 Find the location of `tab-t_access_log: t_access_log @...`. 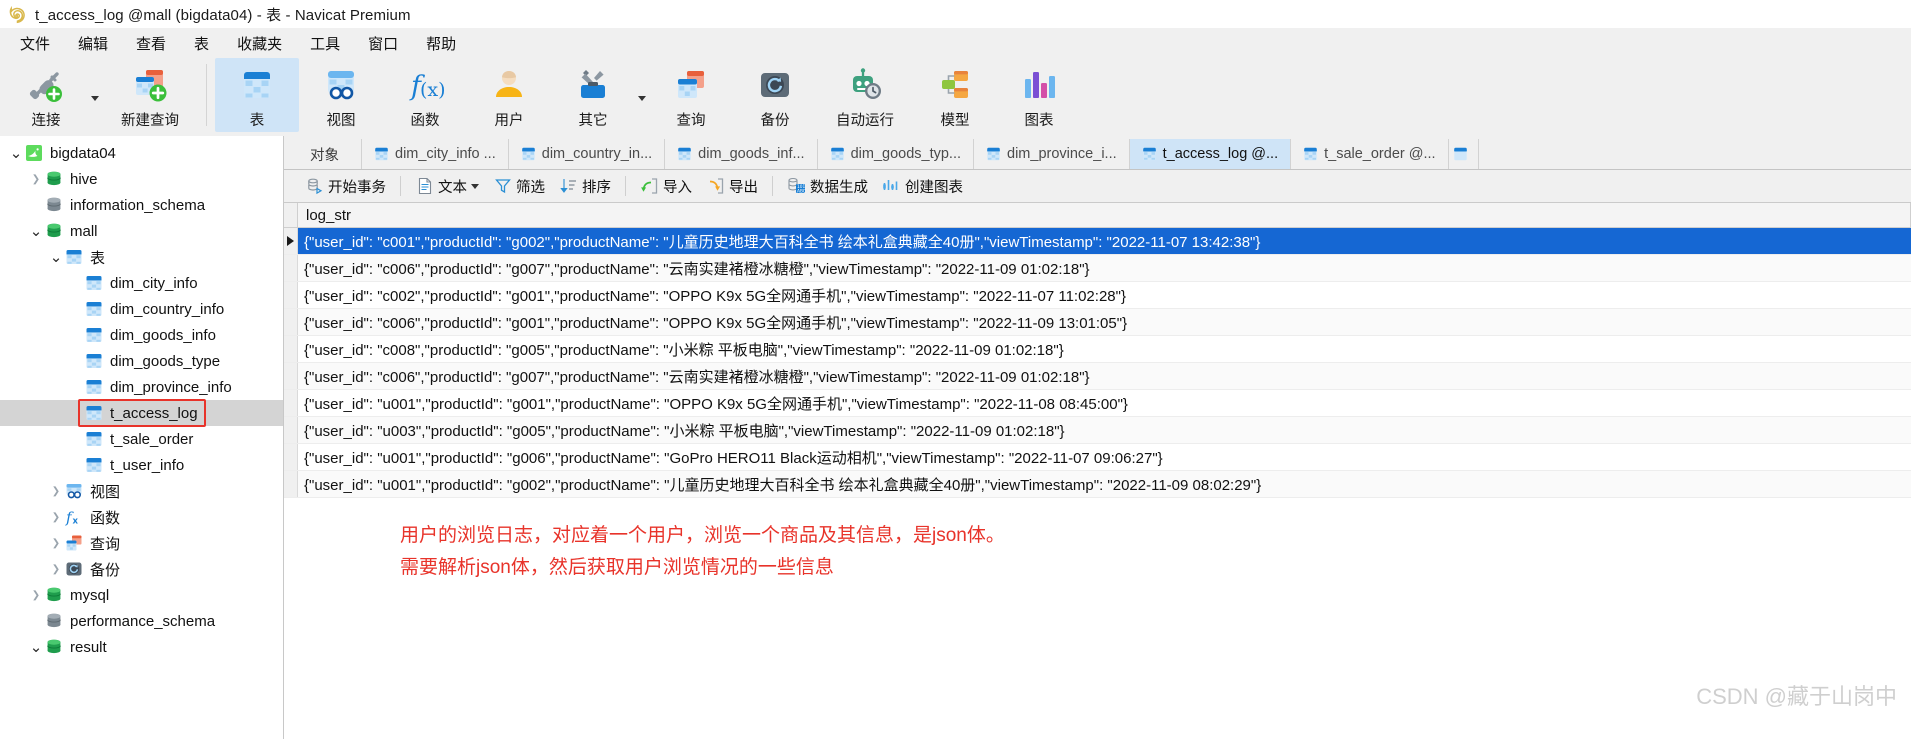

tab-t_access_log: t_access_log @... is located at coordinates (1210, 154).